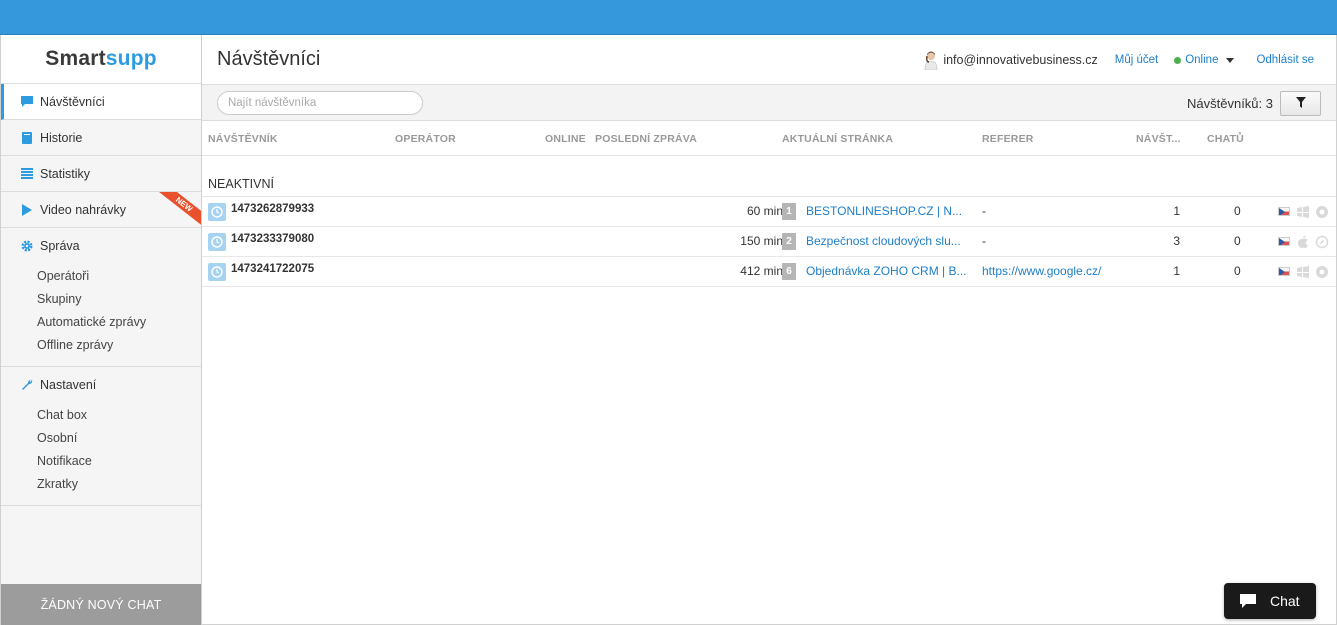  Describe the element at coordinates (101, 174) in the screenshot. I see `sidebar-item-statistics: Statistiky` at that location.